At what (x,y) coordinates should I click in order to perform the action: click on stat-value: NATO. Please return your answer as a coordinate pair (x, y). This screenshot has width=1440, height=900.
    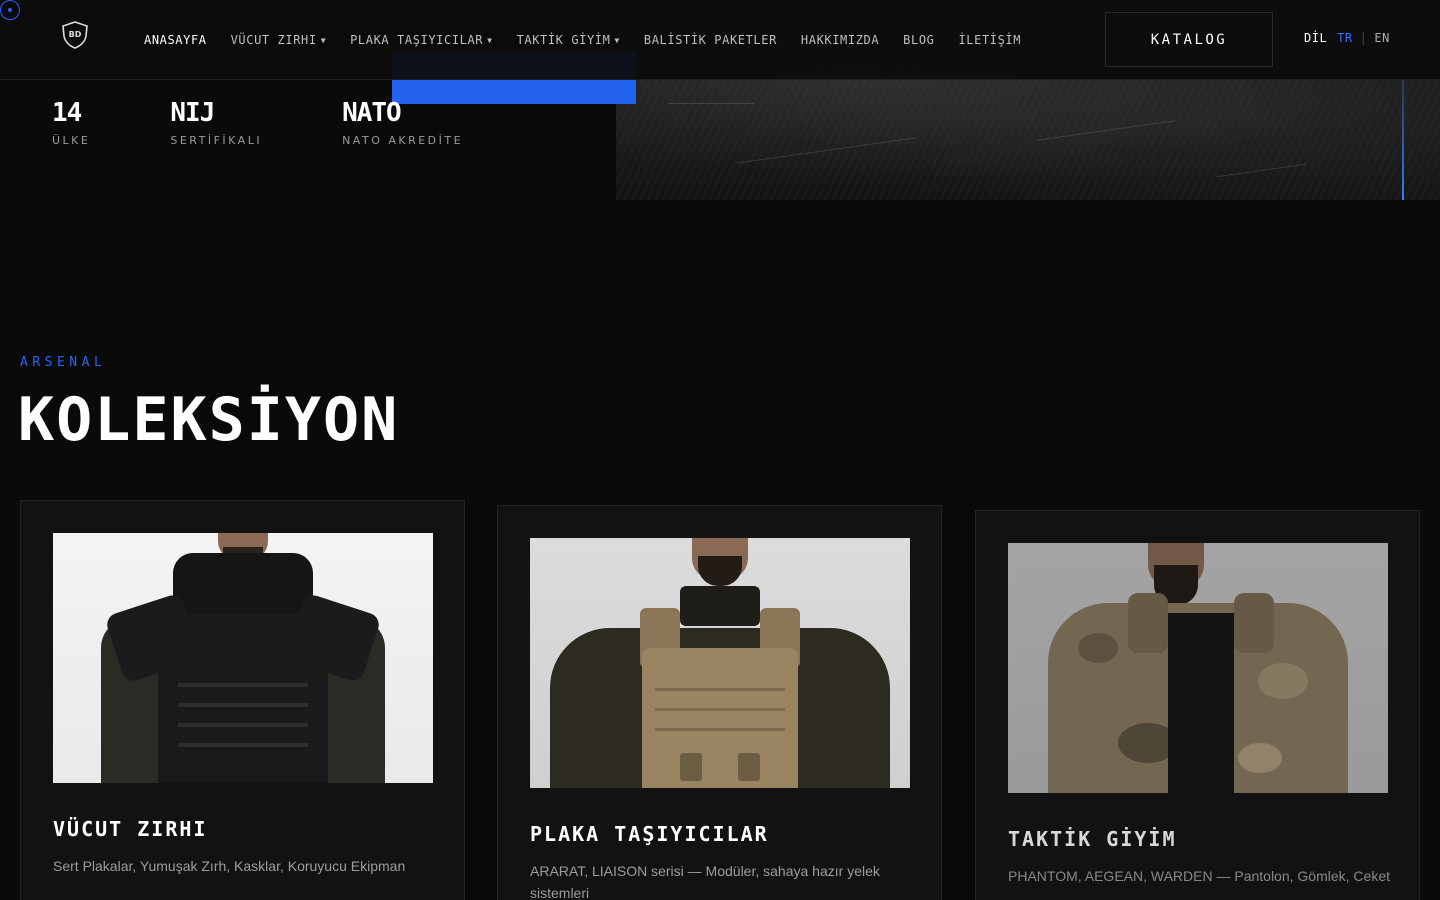
    Looking at the image, I should click on (372, 113).